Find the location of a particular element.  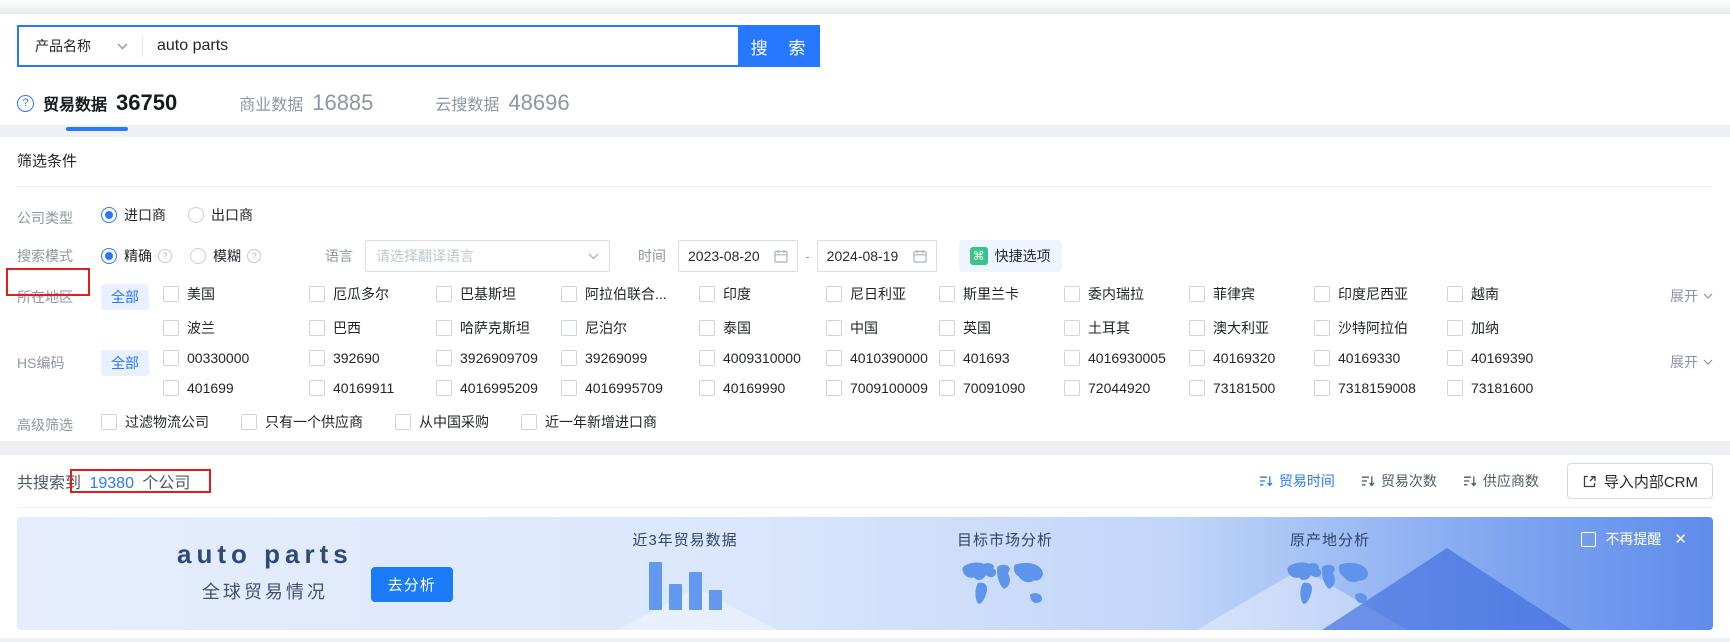

checkbox-option: 39269099 is located at coordinates (630, 358).